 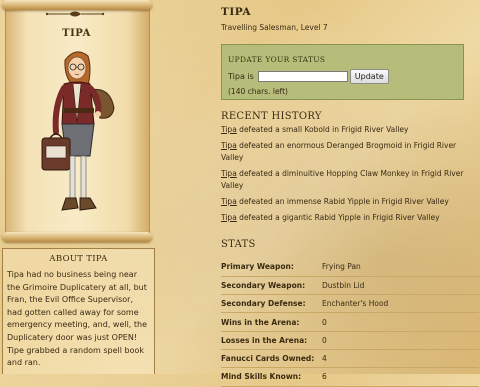 I want to click on stat-value: 6, so click(x=324, y=377).